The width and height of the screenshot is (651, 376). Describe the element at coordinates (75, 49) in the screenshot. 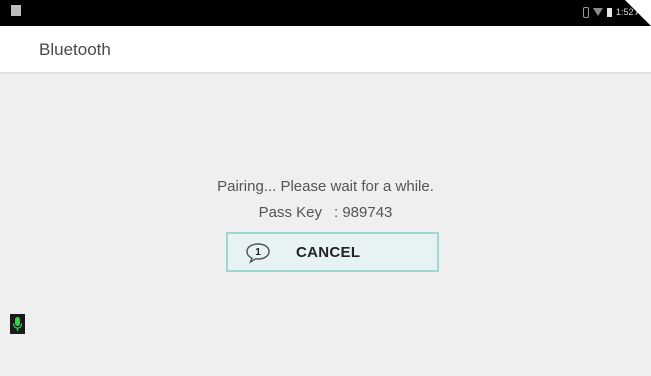

I see `page-title: Bluetooth` at that location.